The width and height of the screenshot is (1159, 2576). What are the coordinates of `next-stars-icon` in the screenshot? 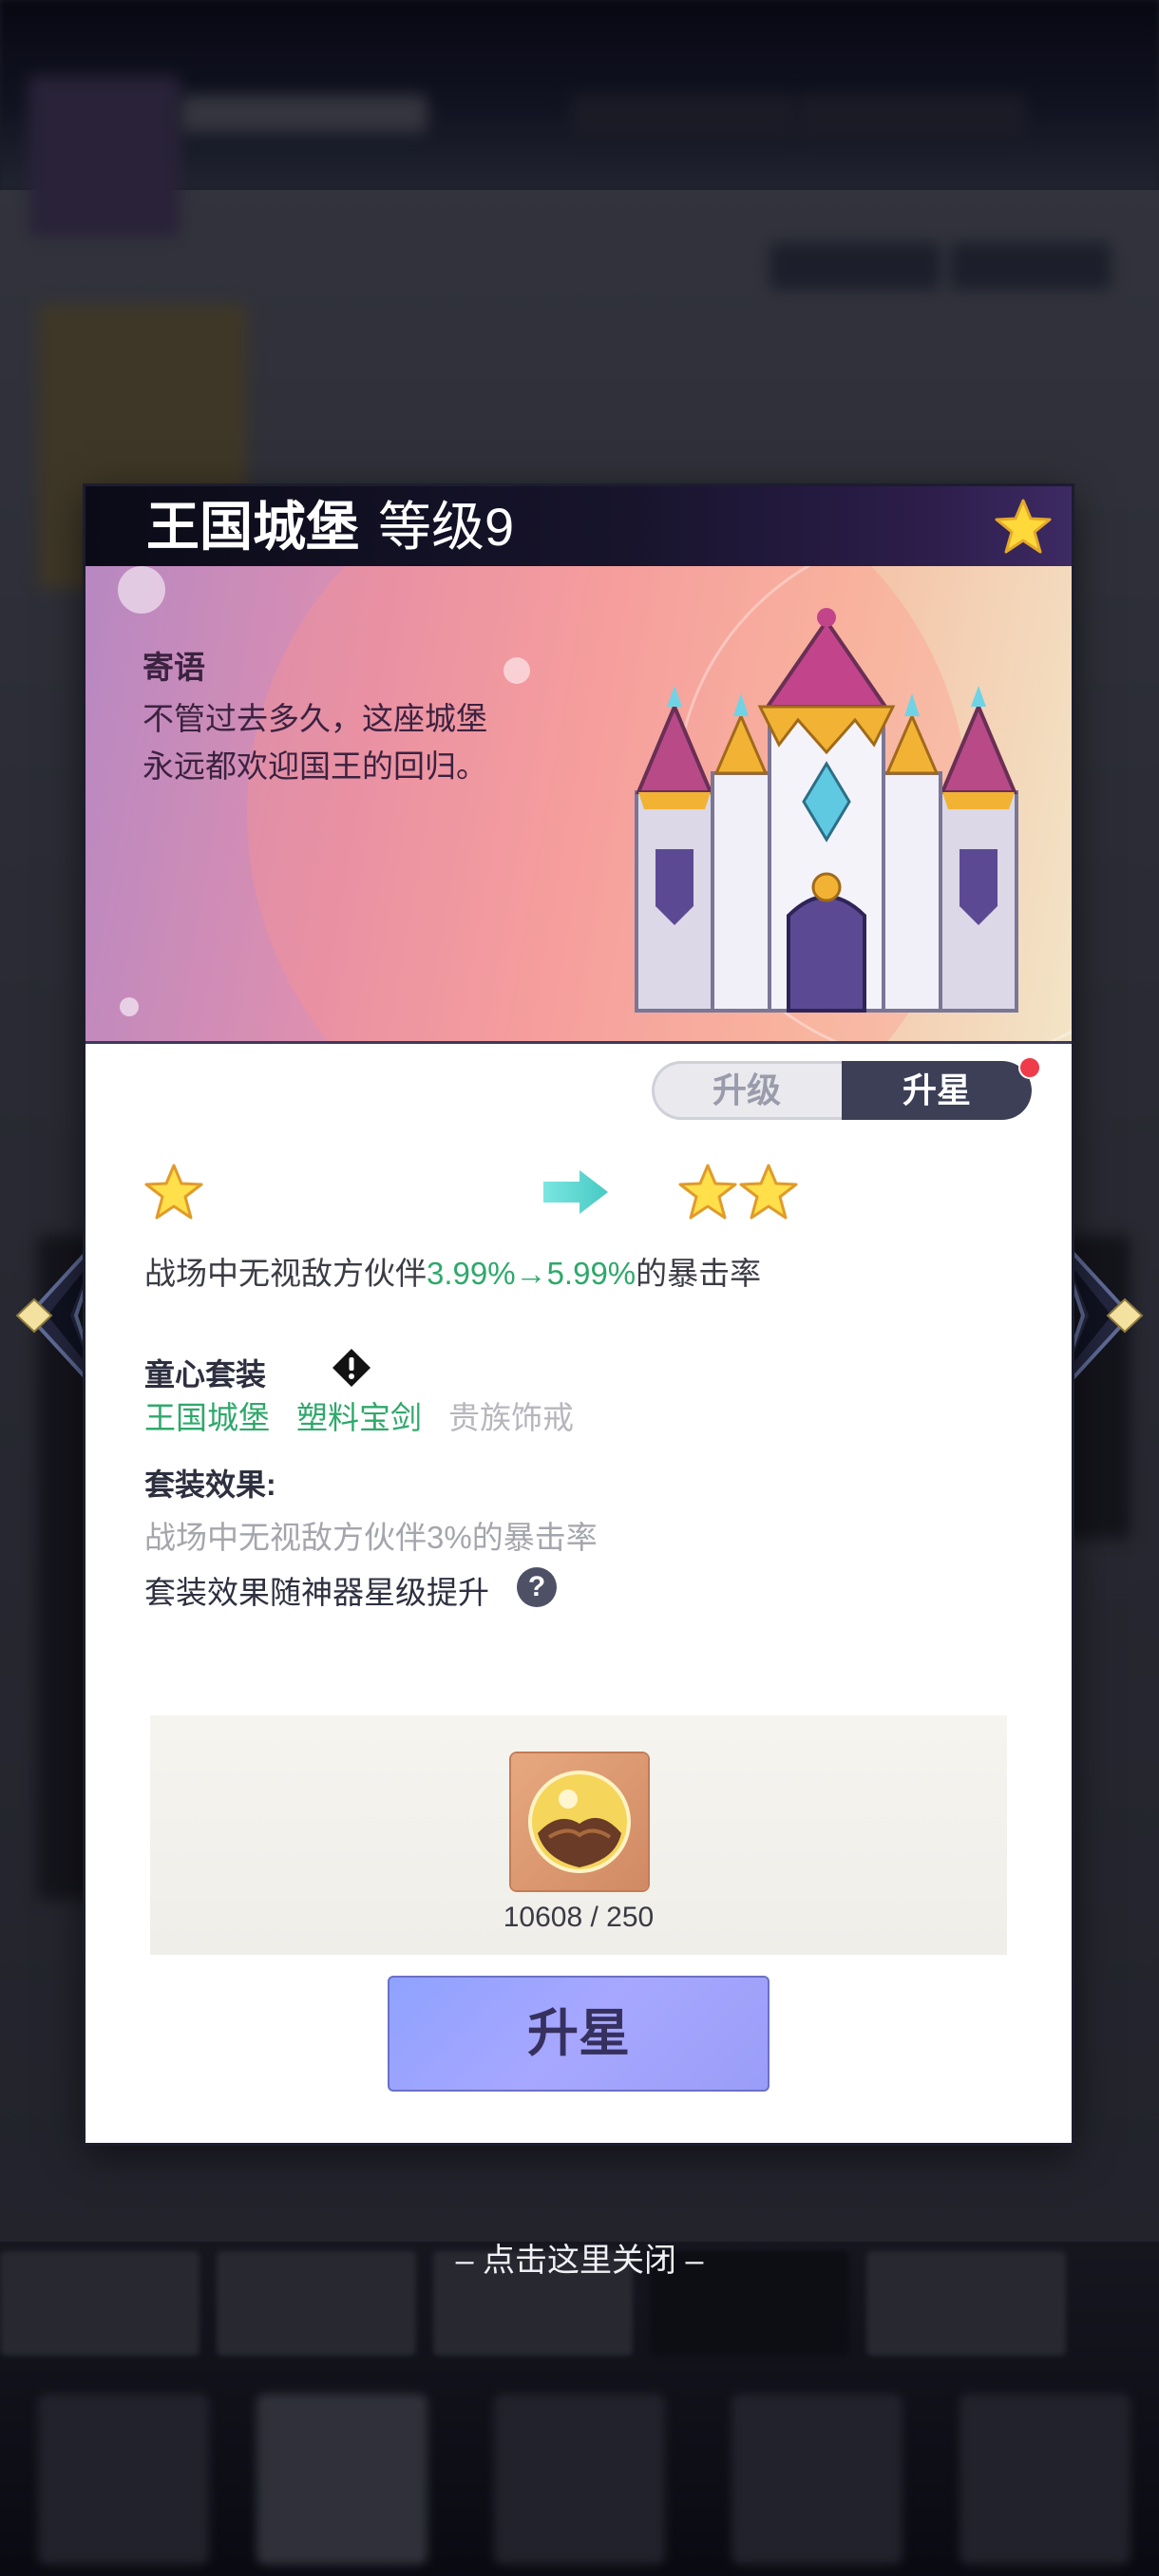 It's located at (738, 1192).